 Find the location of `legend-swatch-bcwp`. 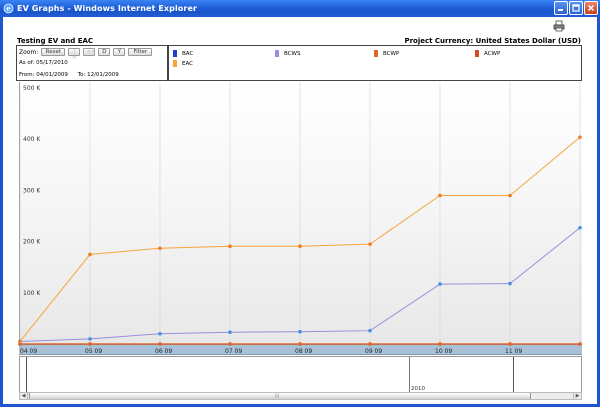

legend-swatch-bcwp is located at coordinates (376, 53).